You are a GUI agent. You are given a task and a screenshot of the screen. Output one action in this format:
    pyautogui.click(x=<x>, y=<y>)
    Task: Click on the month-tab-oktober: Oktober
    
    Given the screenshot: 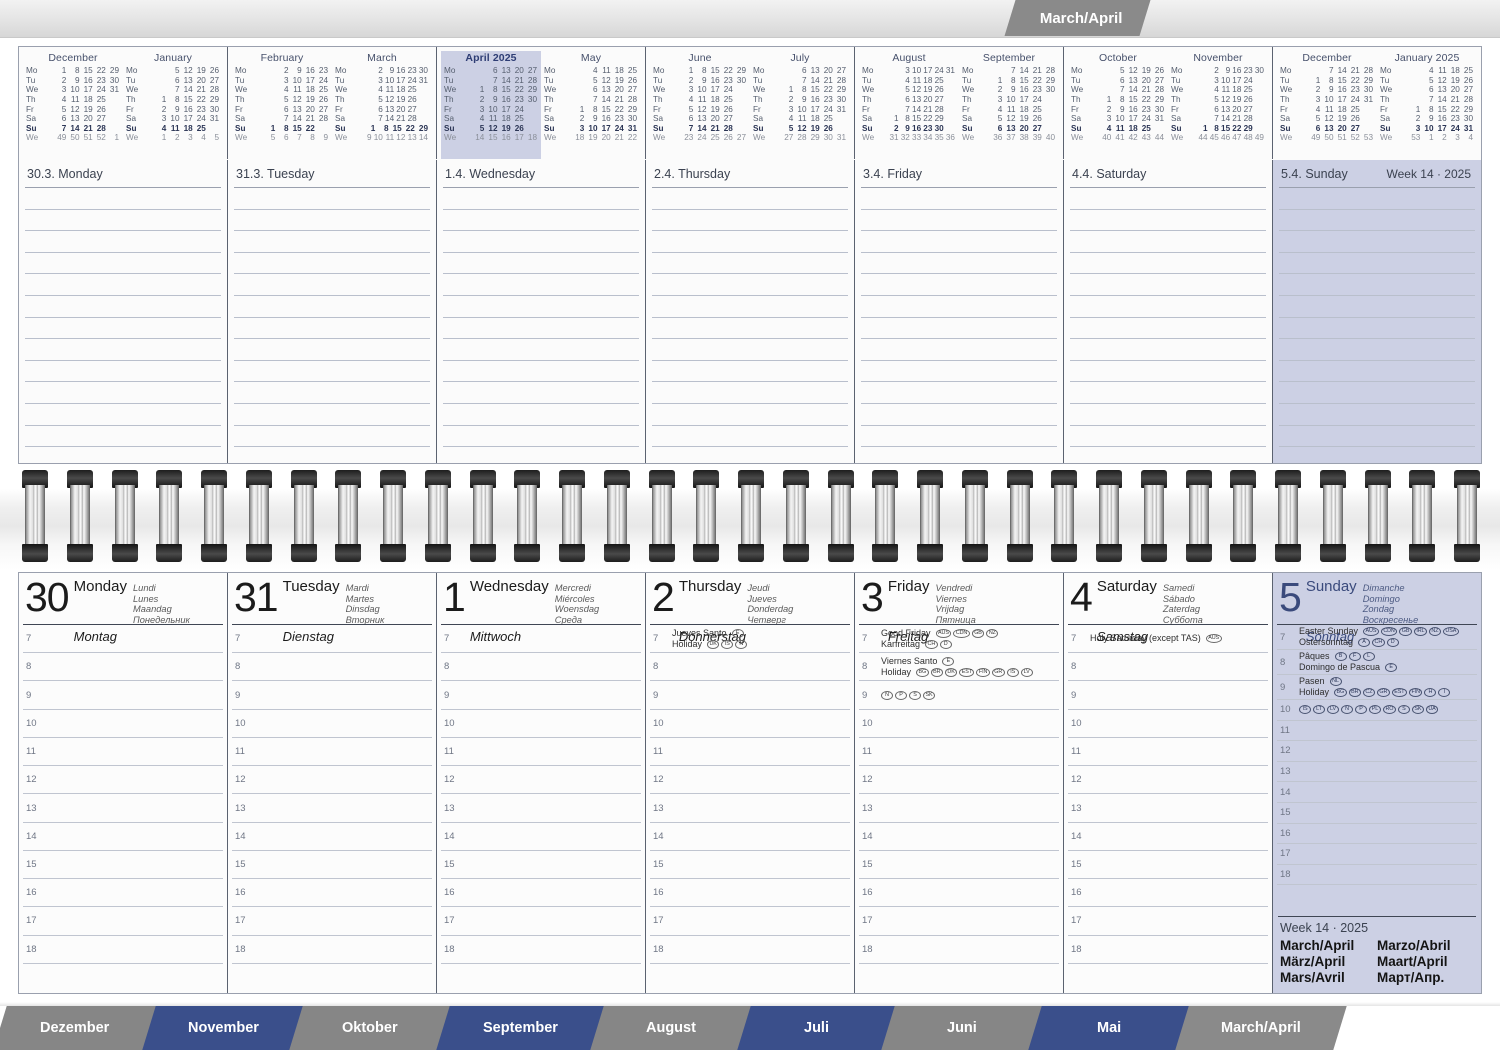 What is the action you would take?
    pyautogui.click(x=370, y=1028)
    